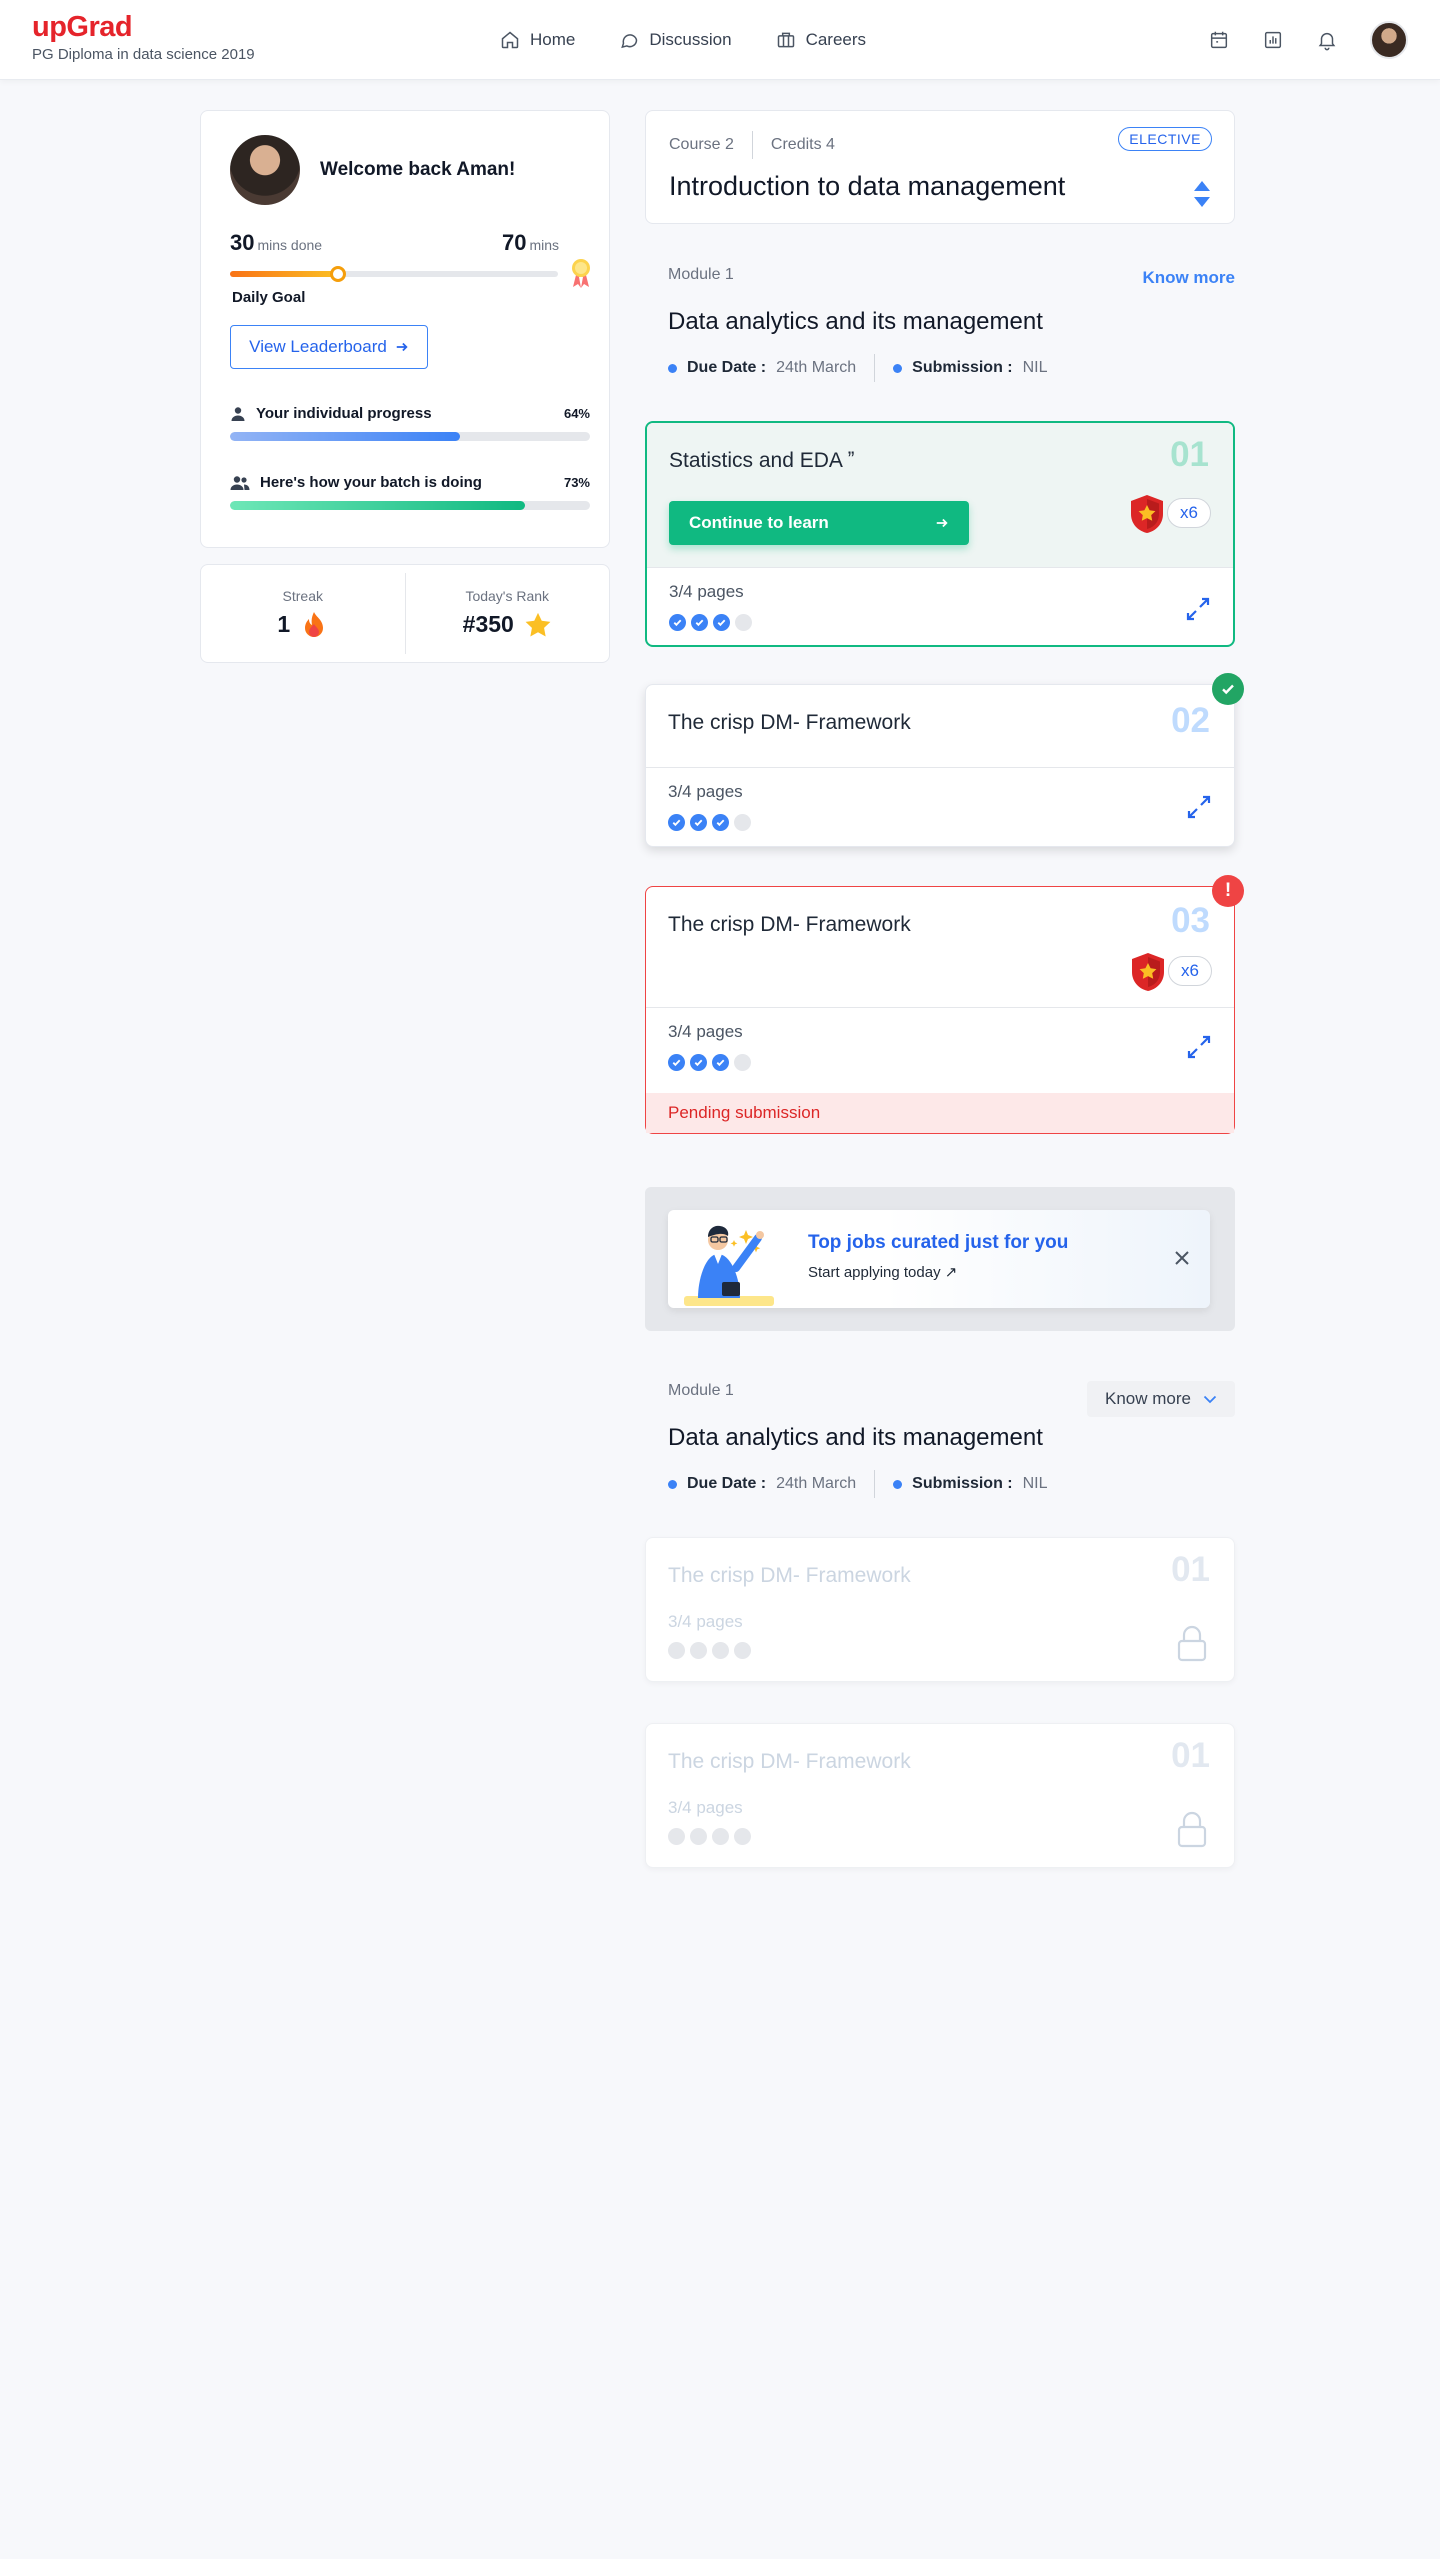 The width and height of the screenshot is (1440, 2559). I want to click on brand: upGrad PG Diploma in data science 2019, so click(143, 37).